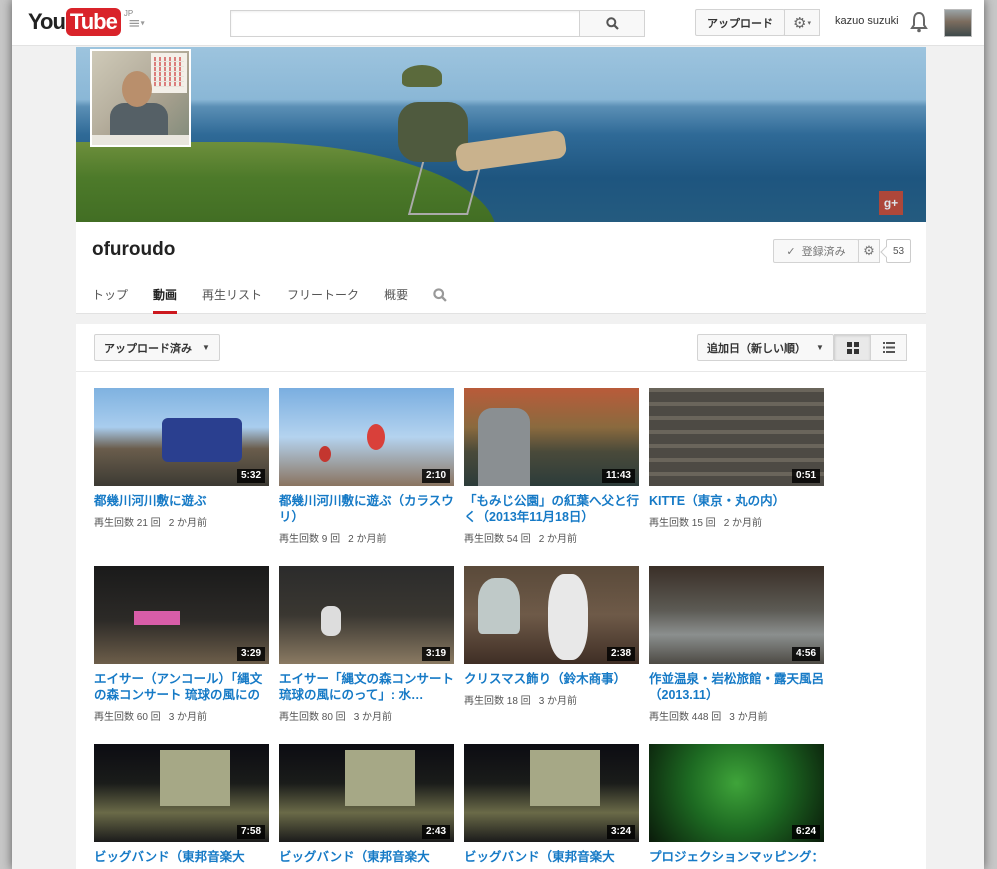 This screenshot has width=997, height=869. Describe the element at coordinates (232, 301) in the screenshot. I see `tab-playlists: 再生リスト` at that location.